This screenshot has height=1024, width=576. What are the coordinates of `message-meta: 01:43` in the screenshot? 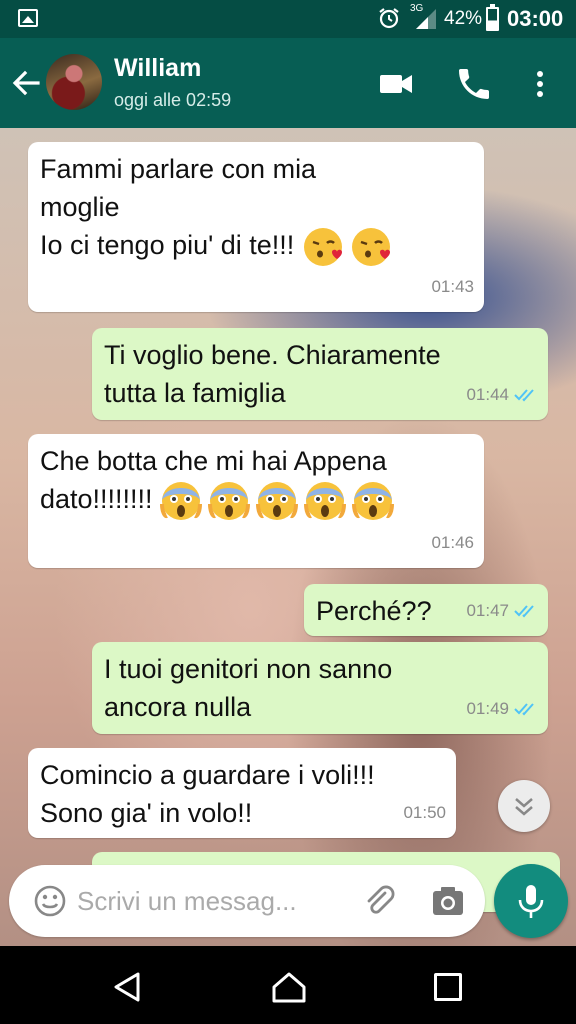 It's located at (452, 287).